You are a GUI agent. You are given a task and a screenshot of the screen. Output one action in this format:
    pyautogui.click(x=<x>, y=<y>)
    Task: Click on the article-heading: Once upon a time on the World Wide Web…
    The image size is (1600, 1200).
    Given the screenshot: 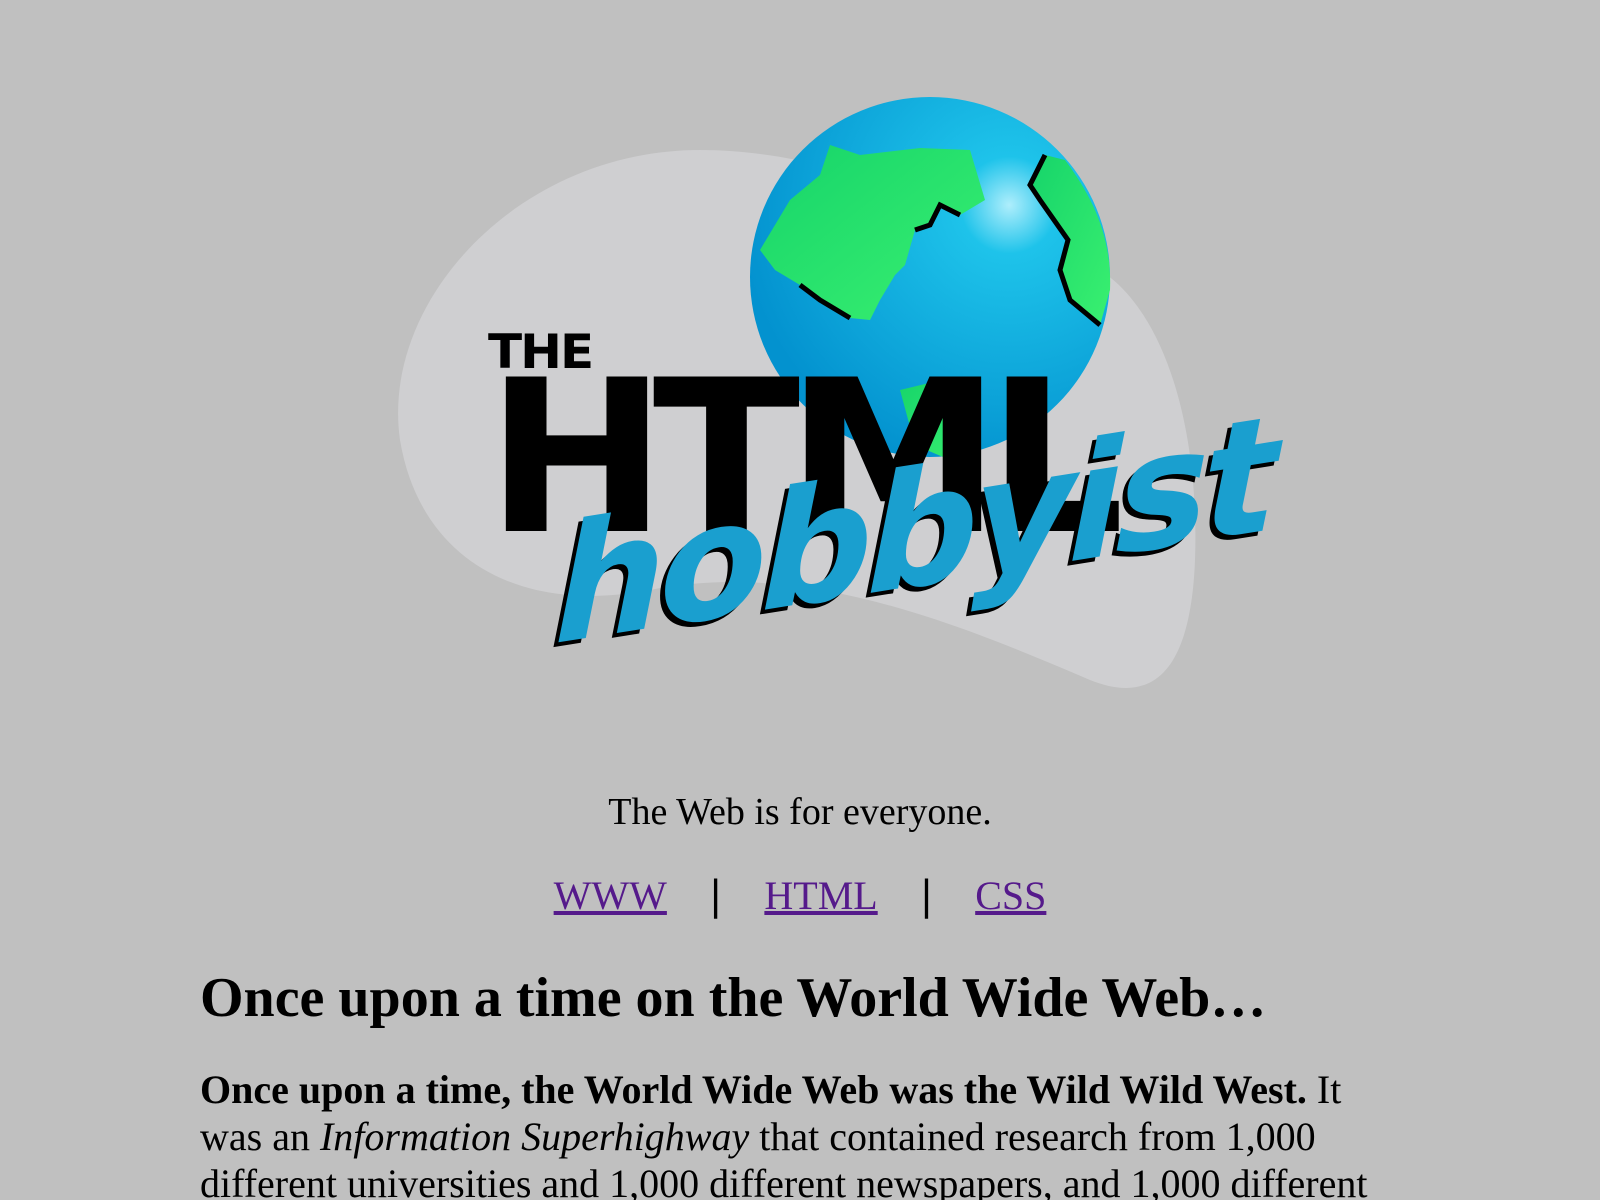 What is the action you would take?
    pyautogui.click(x=733, y=998)
    